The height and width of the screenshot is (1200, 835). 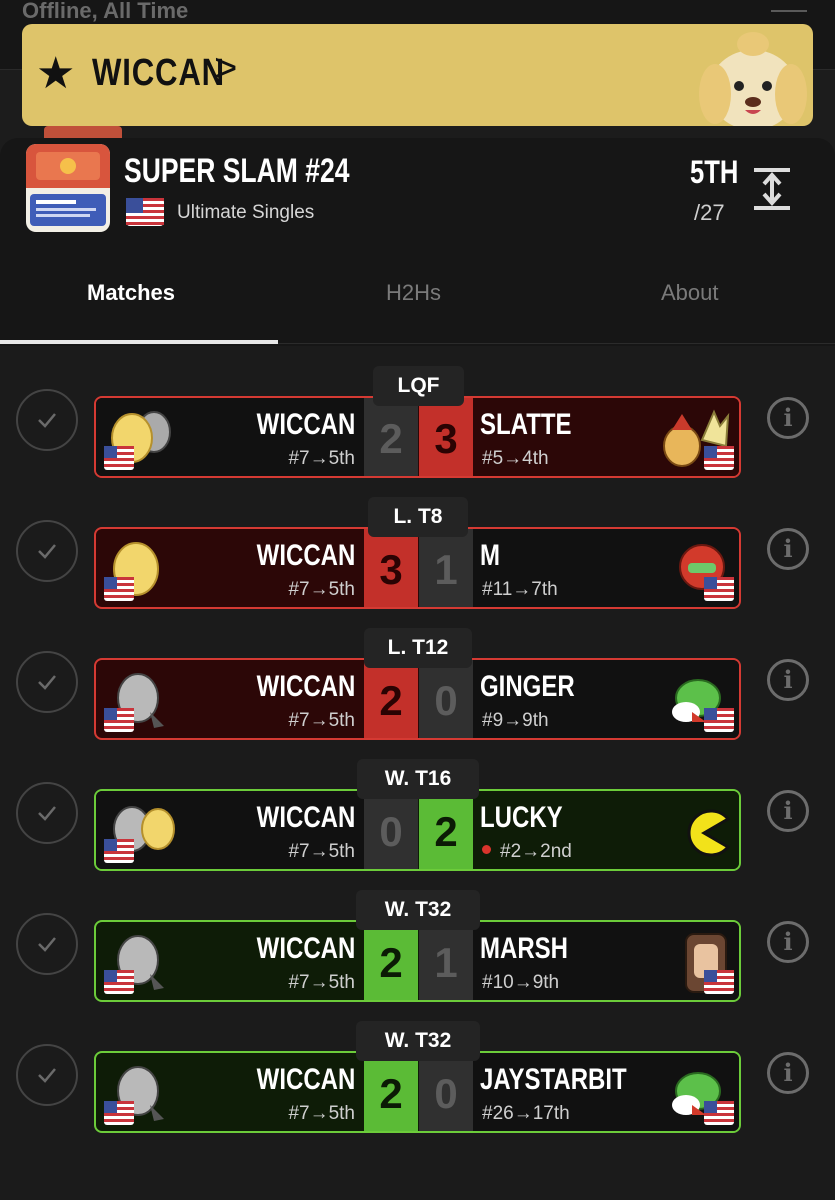 I want to click on isabelle-character-icon, so click(x=753, y=79).